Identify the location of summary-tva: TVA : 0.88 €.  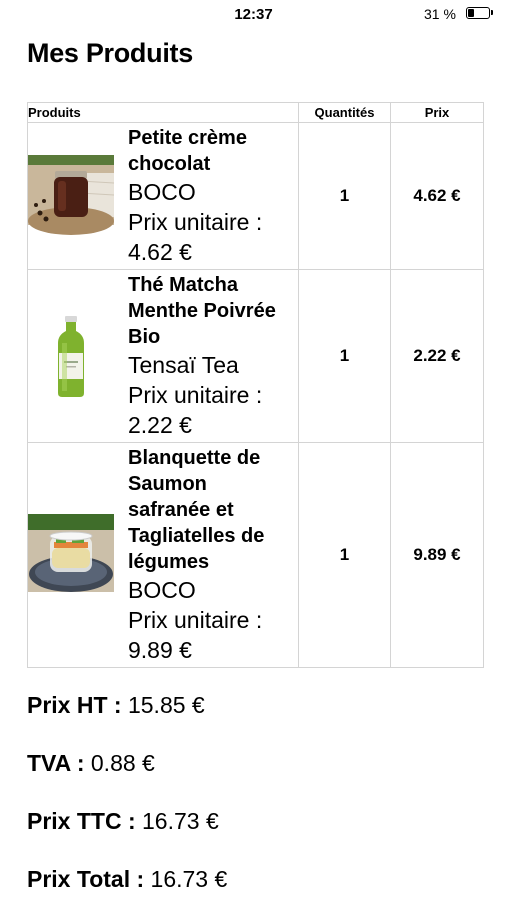
(91, 763).